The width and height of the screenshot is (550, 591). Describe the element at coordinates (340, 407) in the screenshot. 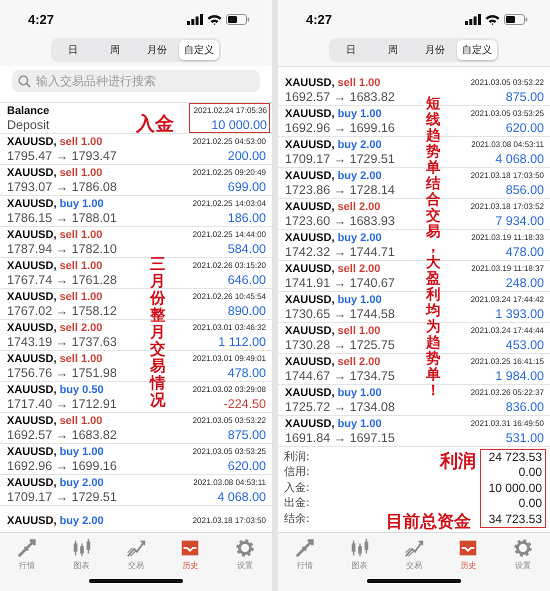

I see `trade-prices: 1725.72 → 1734.08` at that location.